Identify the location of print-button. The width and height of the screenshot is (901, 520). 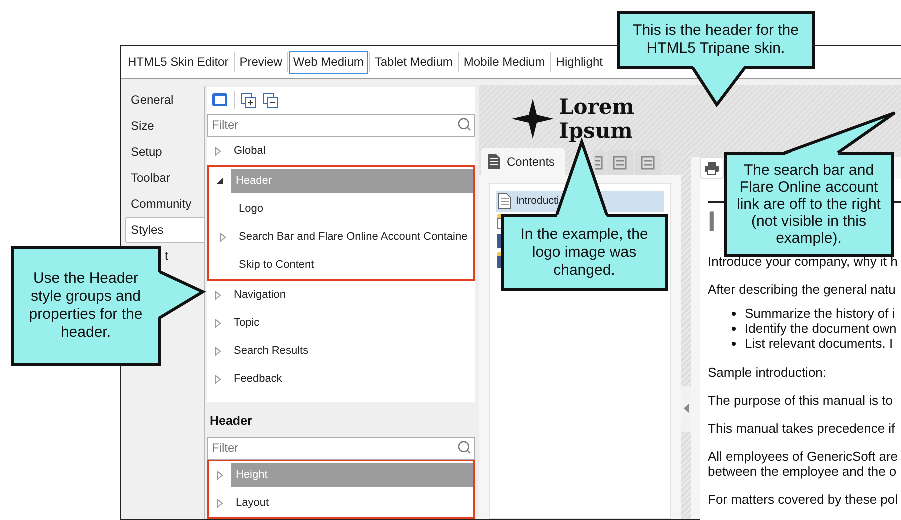
(712, 168).